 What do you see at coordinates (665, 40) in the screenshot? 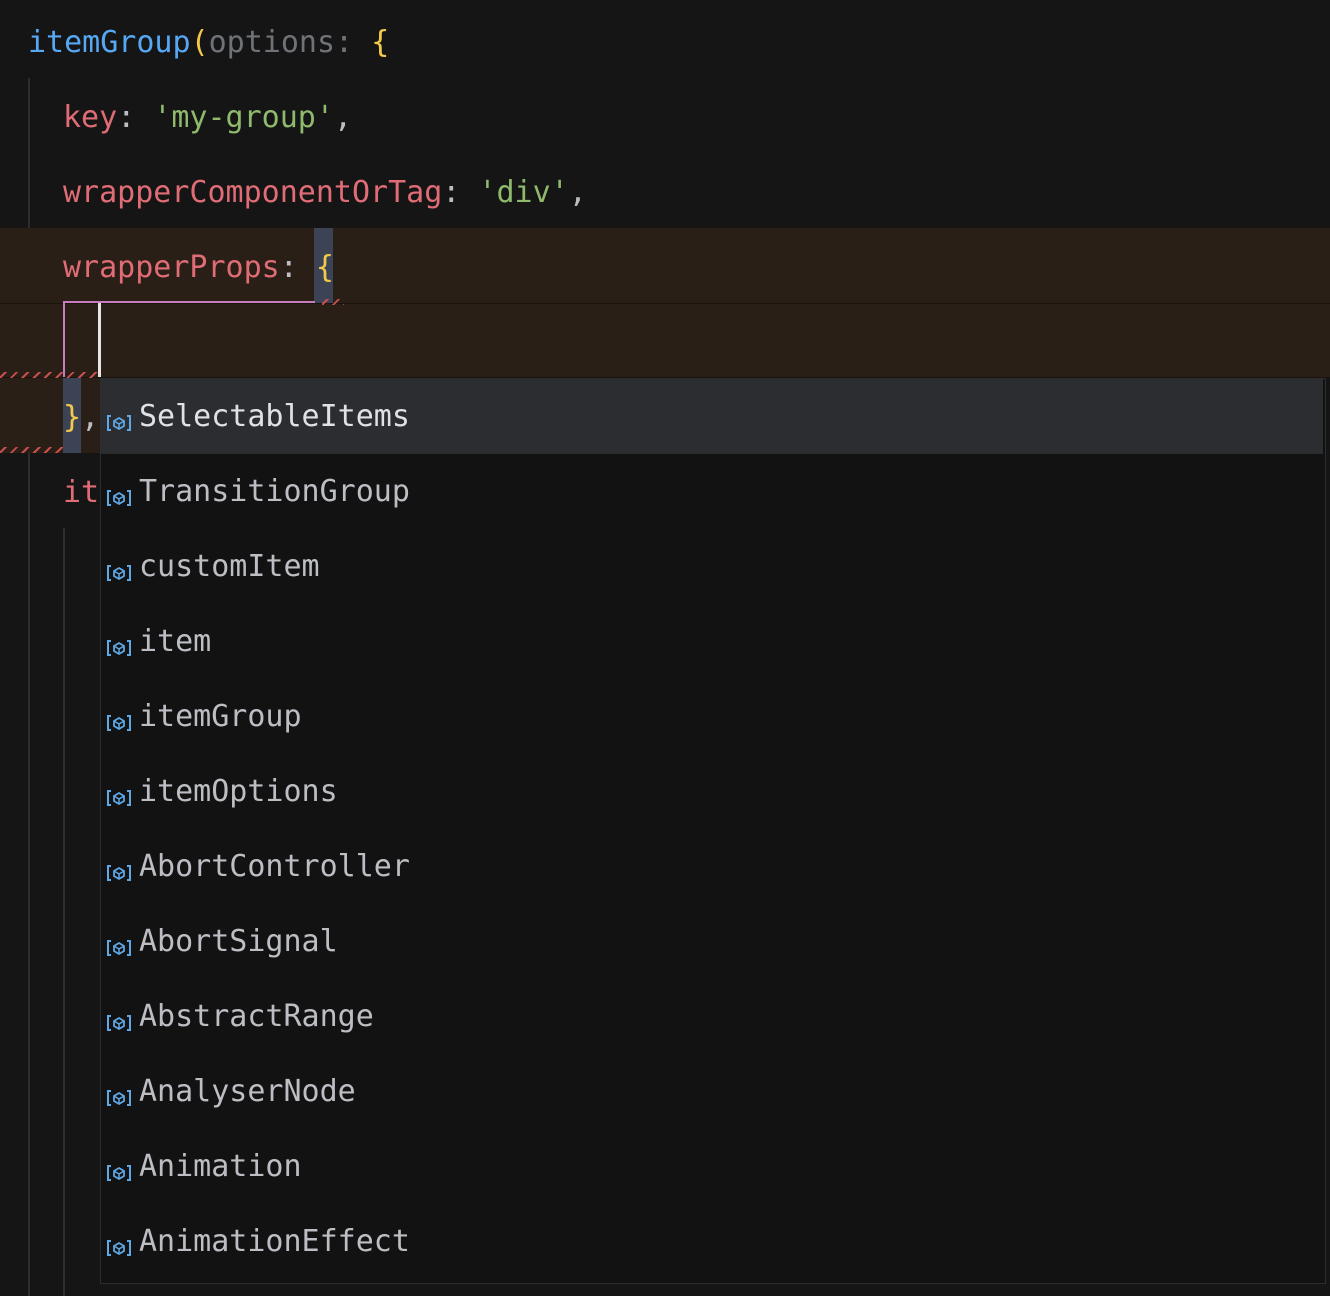
I see `code-line-1: itemGroup(options: {` at bounding box center [665, 40].